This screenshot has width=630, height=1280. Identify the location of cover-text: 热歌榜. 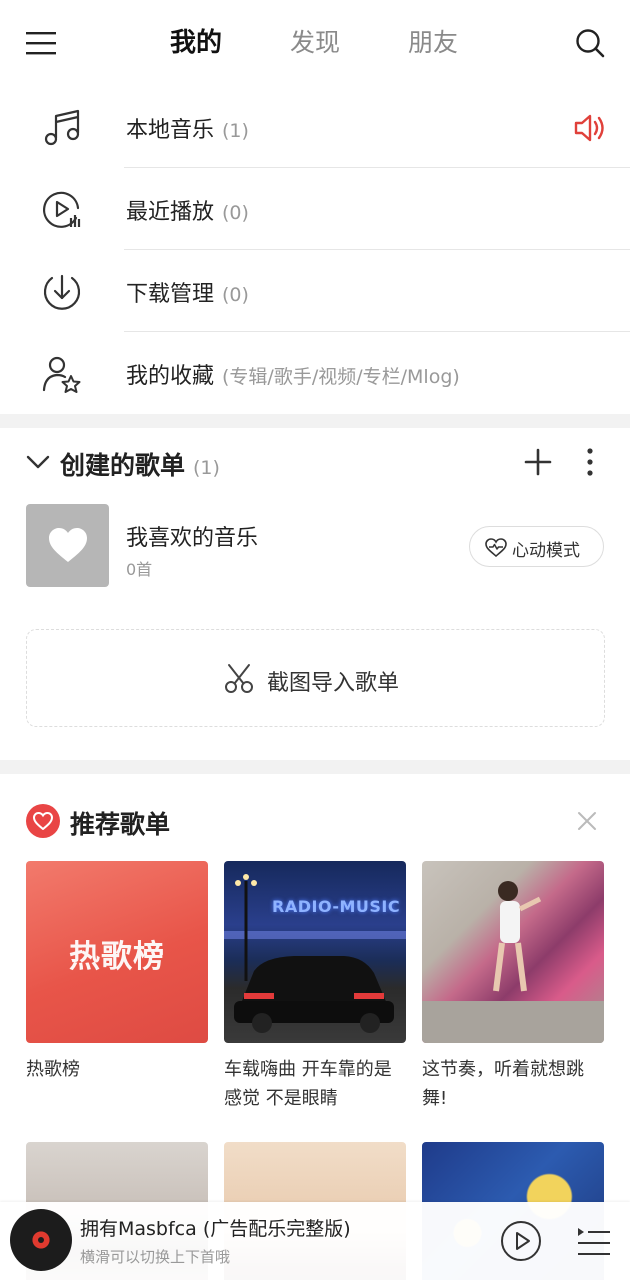
(117, 957).